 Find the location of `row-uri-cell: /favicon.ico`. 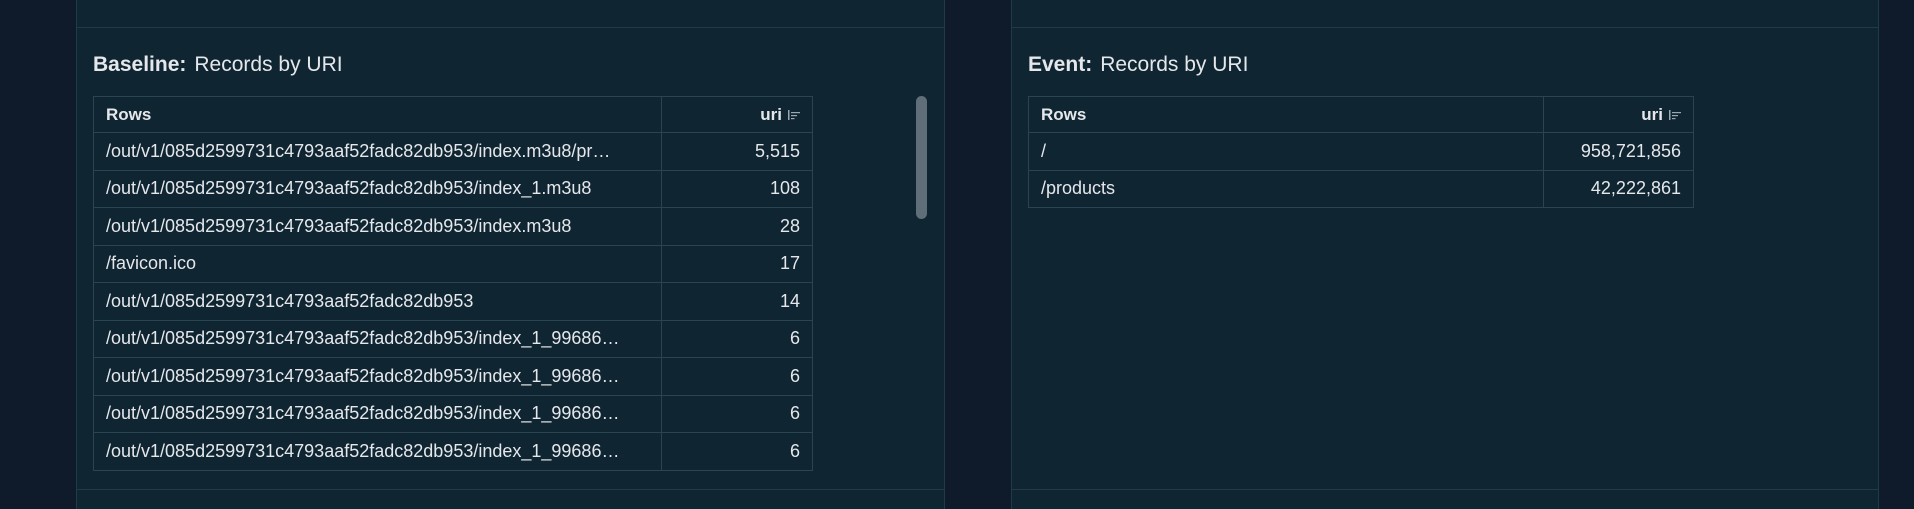

row-uri-cell: /favicon.ico is located at coordinates (377, 263).